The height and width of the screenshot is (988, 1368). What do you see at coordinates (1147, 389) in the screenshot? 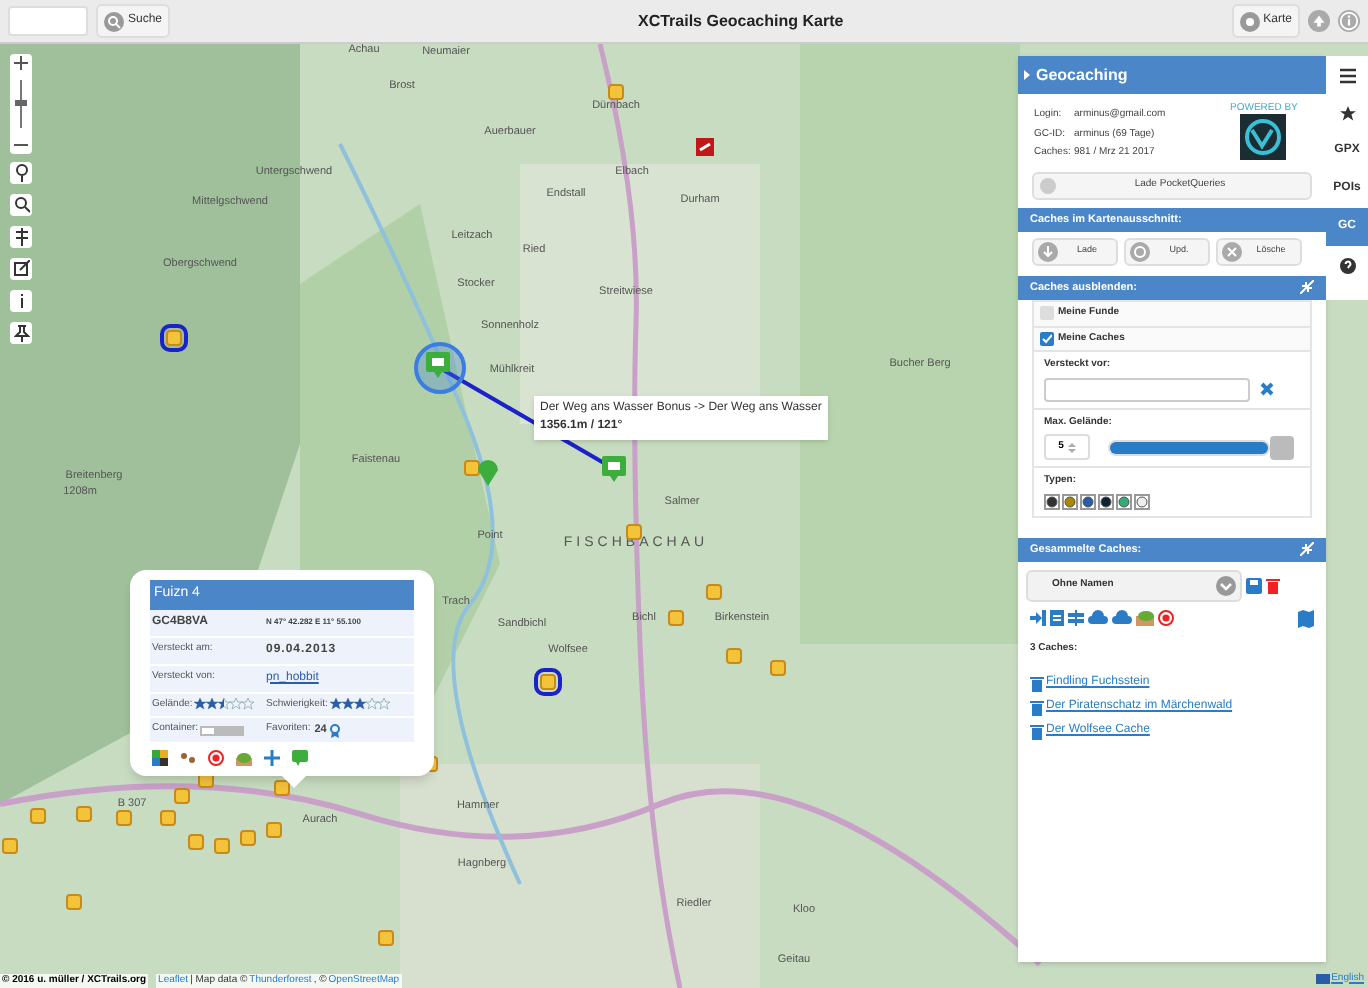
I see `date-field` at bounding box center [1147, 389].